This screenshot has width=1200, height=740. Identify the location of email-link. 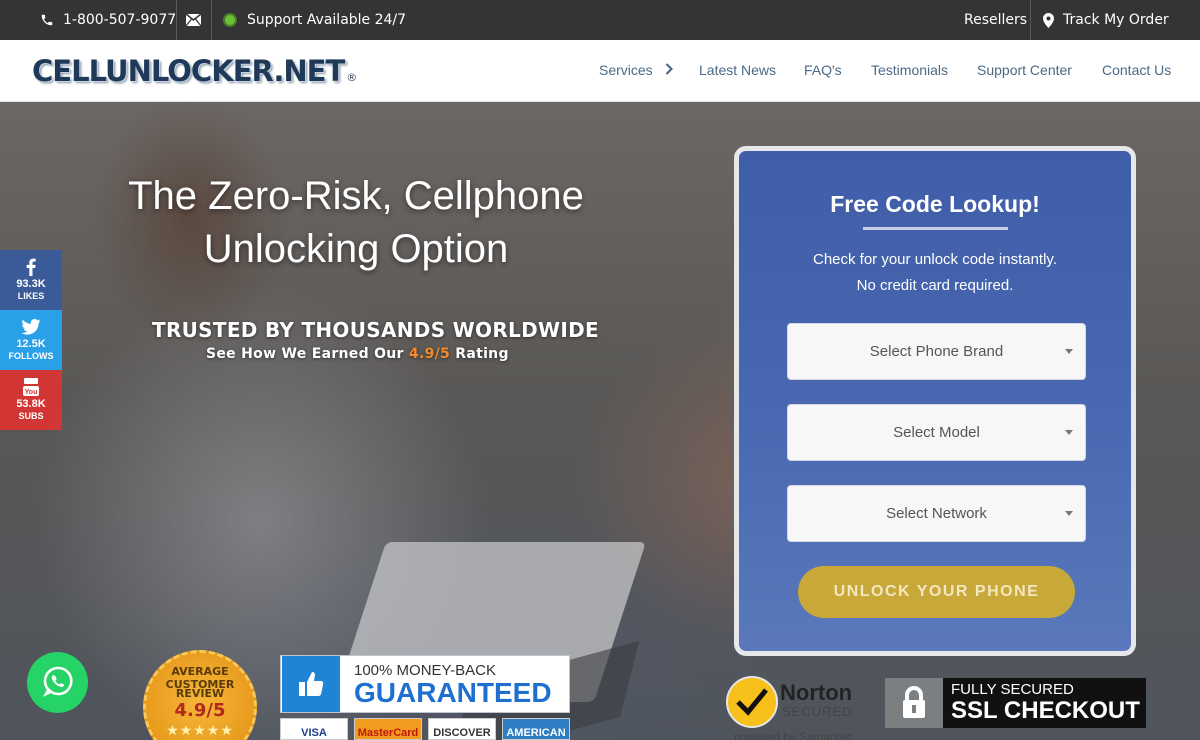
(193, 20).